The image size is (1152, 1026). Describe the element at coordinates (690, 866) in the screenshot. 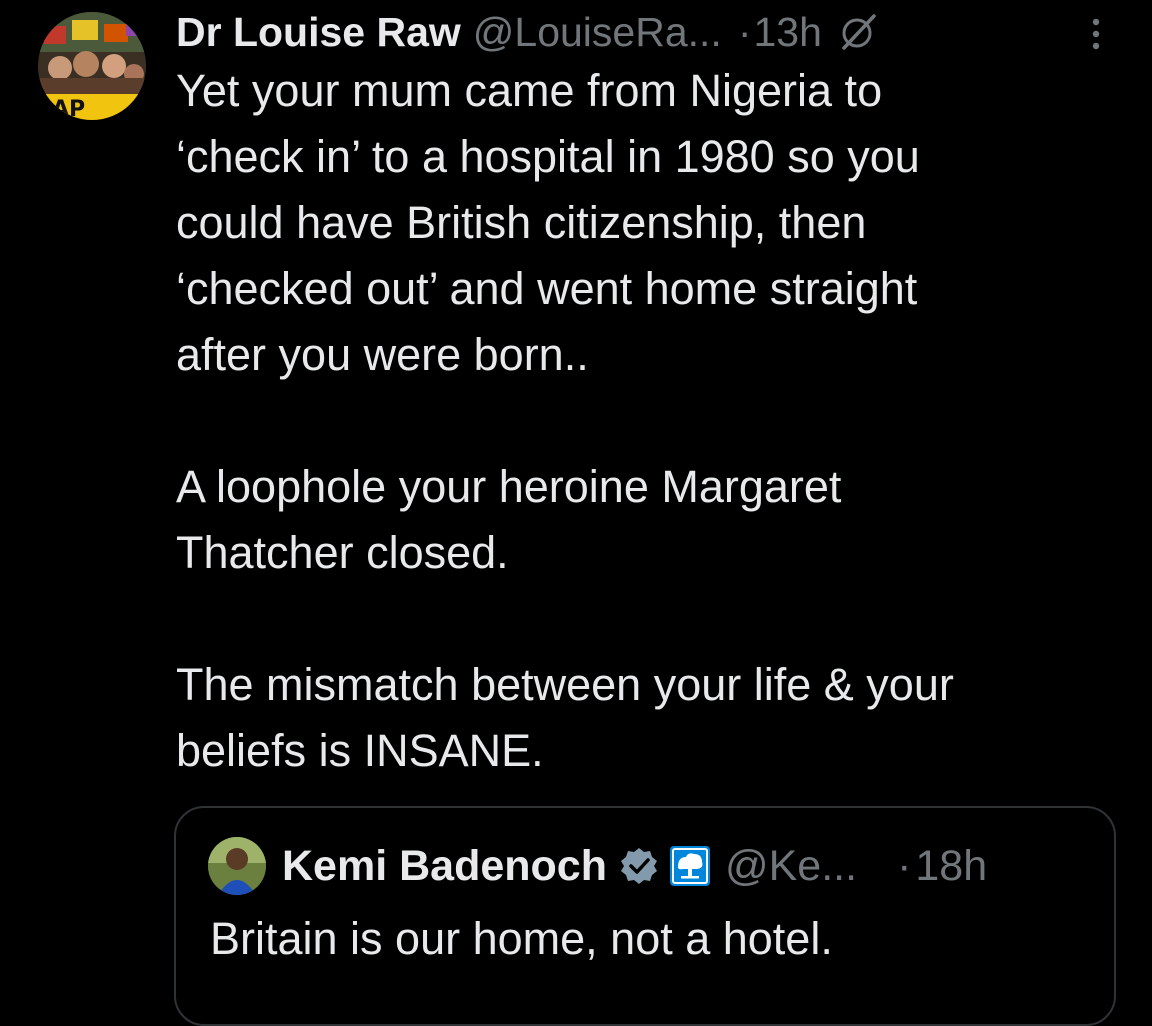

I see `conservative-tree-icon` at that location.